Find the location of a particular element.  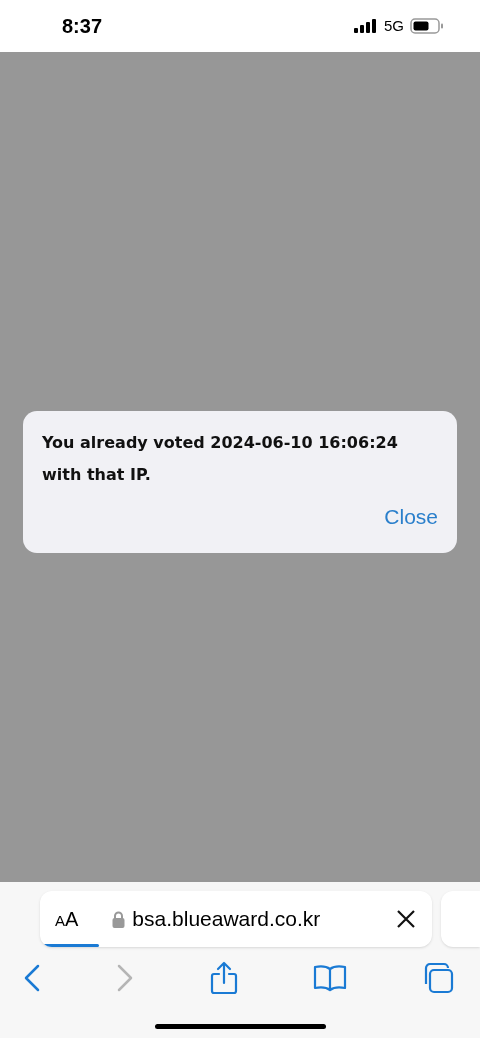

bookmarks-icon is located at coordinates (329, 978).